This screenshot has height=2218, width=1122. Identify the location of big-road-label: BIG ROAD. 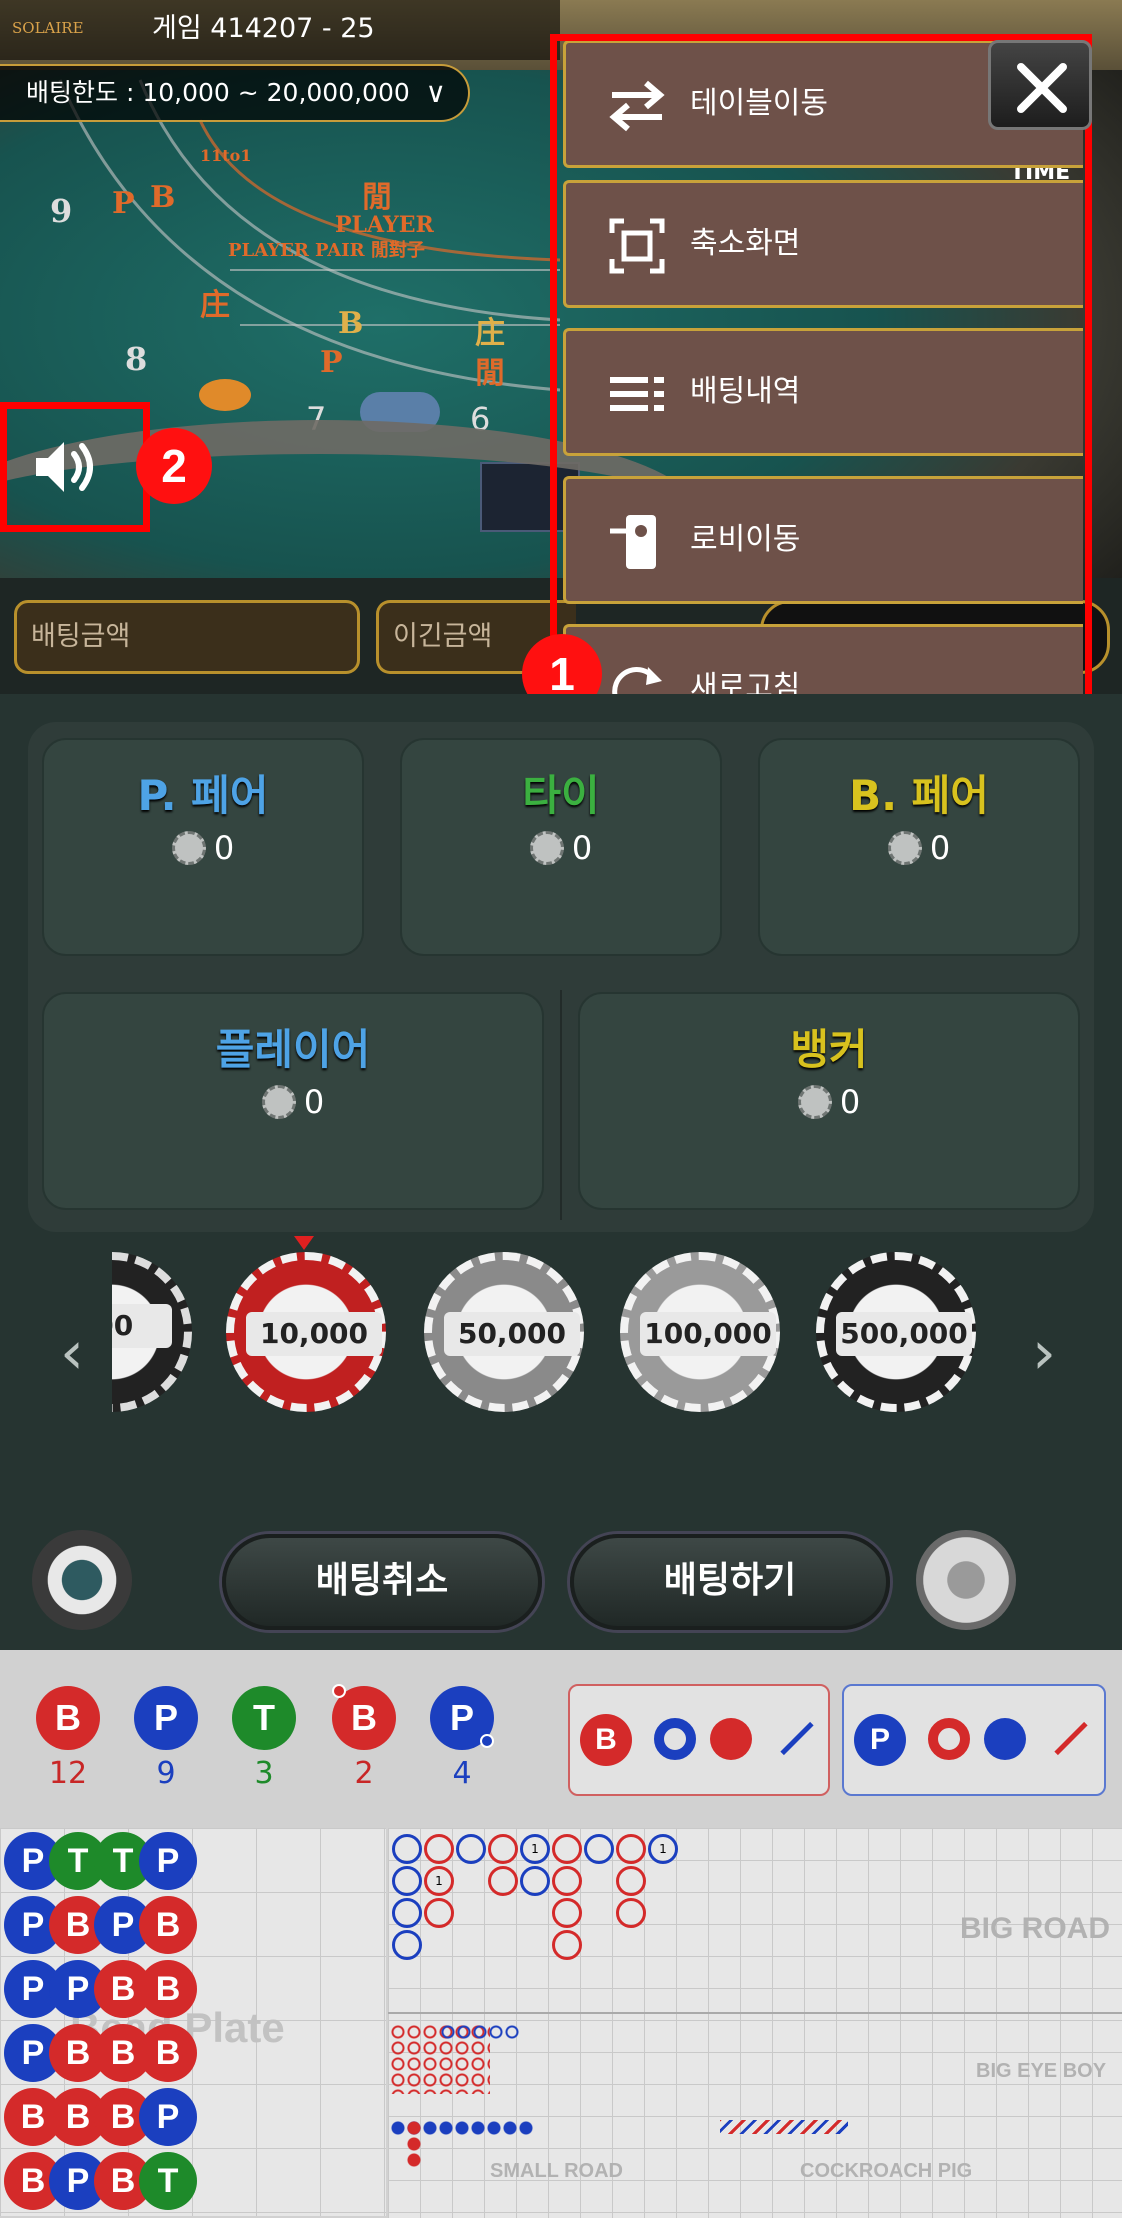
(1035, 1928).